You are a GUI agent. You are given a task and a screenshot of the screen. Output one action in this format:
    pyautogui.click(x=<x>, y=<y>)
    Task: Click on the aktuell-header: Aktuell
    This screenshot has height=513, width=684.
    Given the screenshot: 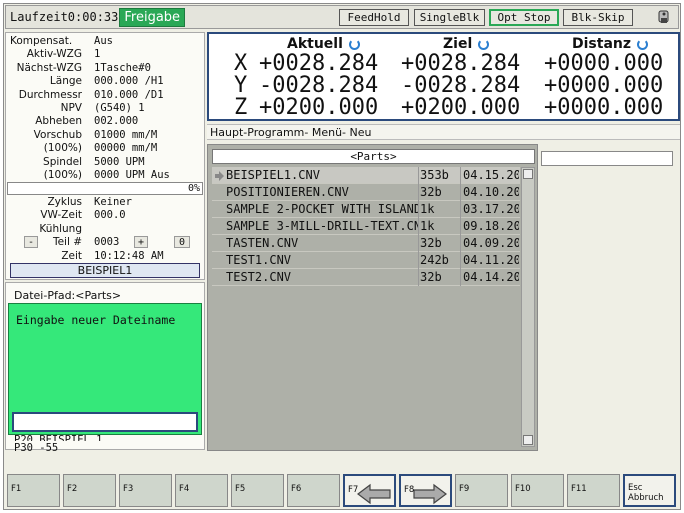 What is the action you would take?
    pyautogui.click(x=323, y=44)
    